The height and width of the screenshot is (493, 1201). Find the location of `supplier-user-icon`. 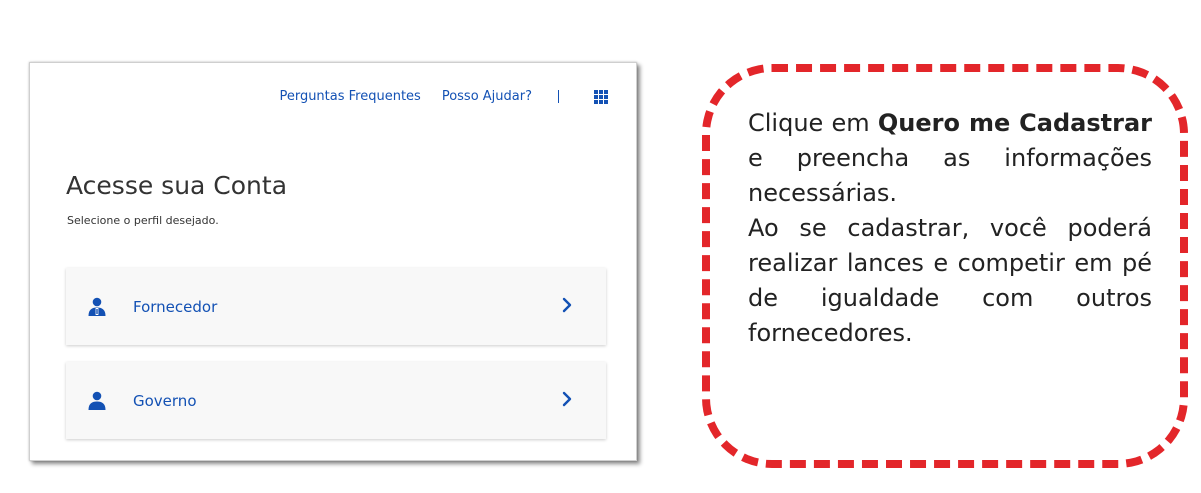

supplier-user-icon is located at coordinates (97, 307).